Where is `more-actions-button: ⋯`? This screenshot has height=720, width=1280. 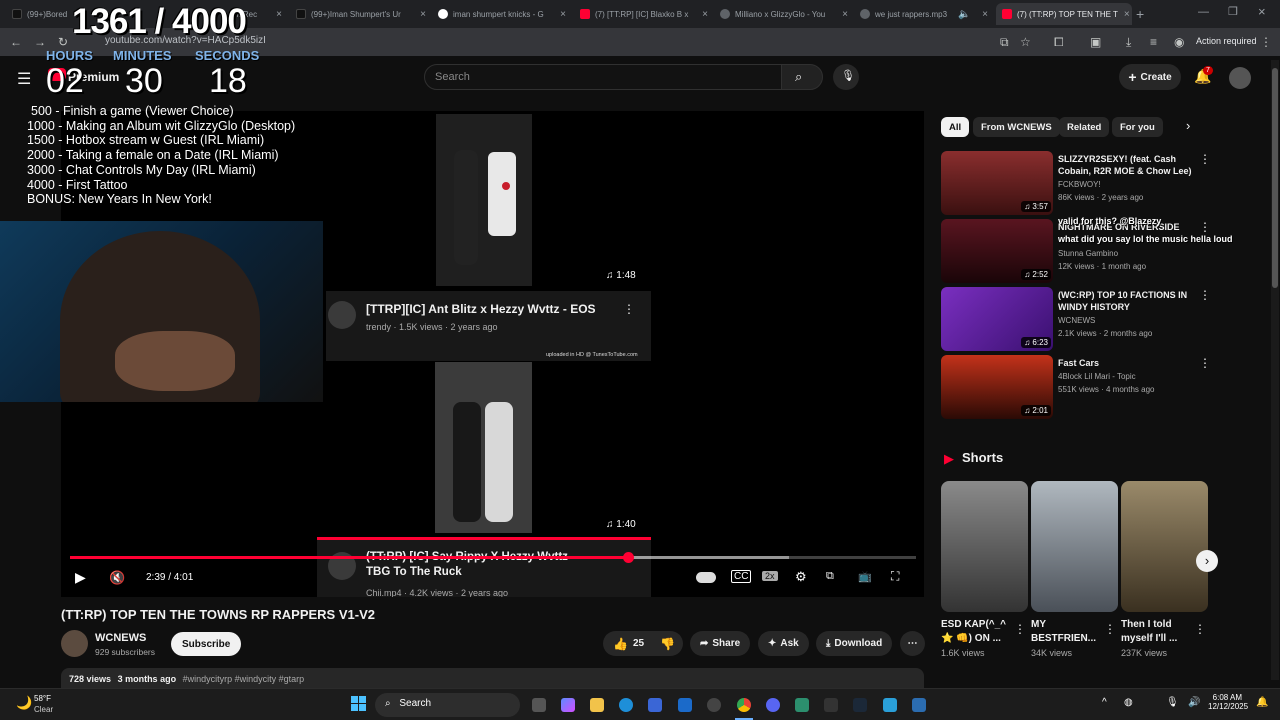 more-actions-button: ⋯ is located at coordinates (912, 643).